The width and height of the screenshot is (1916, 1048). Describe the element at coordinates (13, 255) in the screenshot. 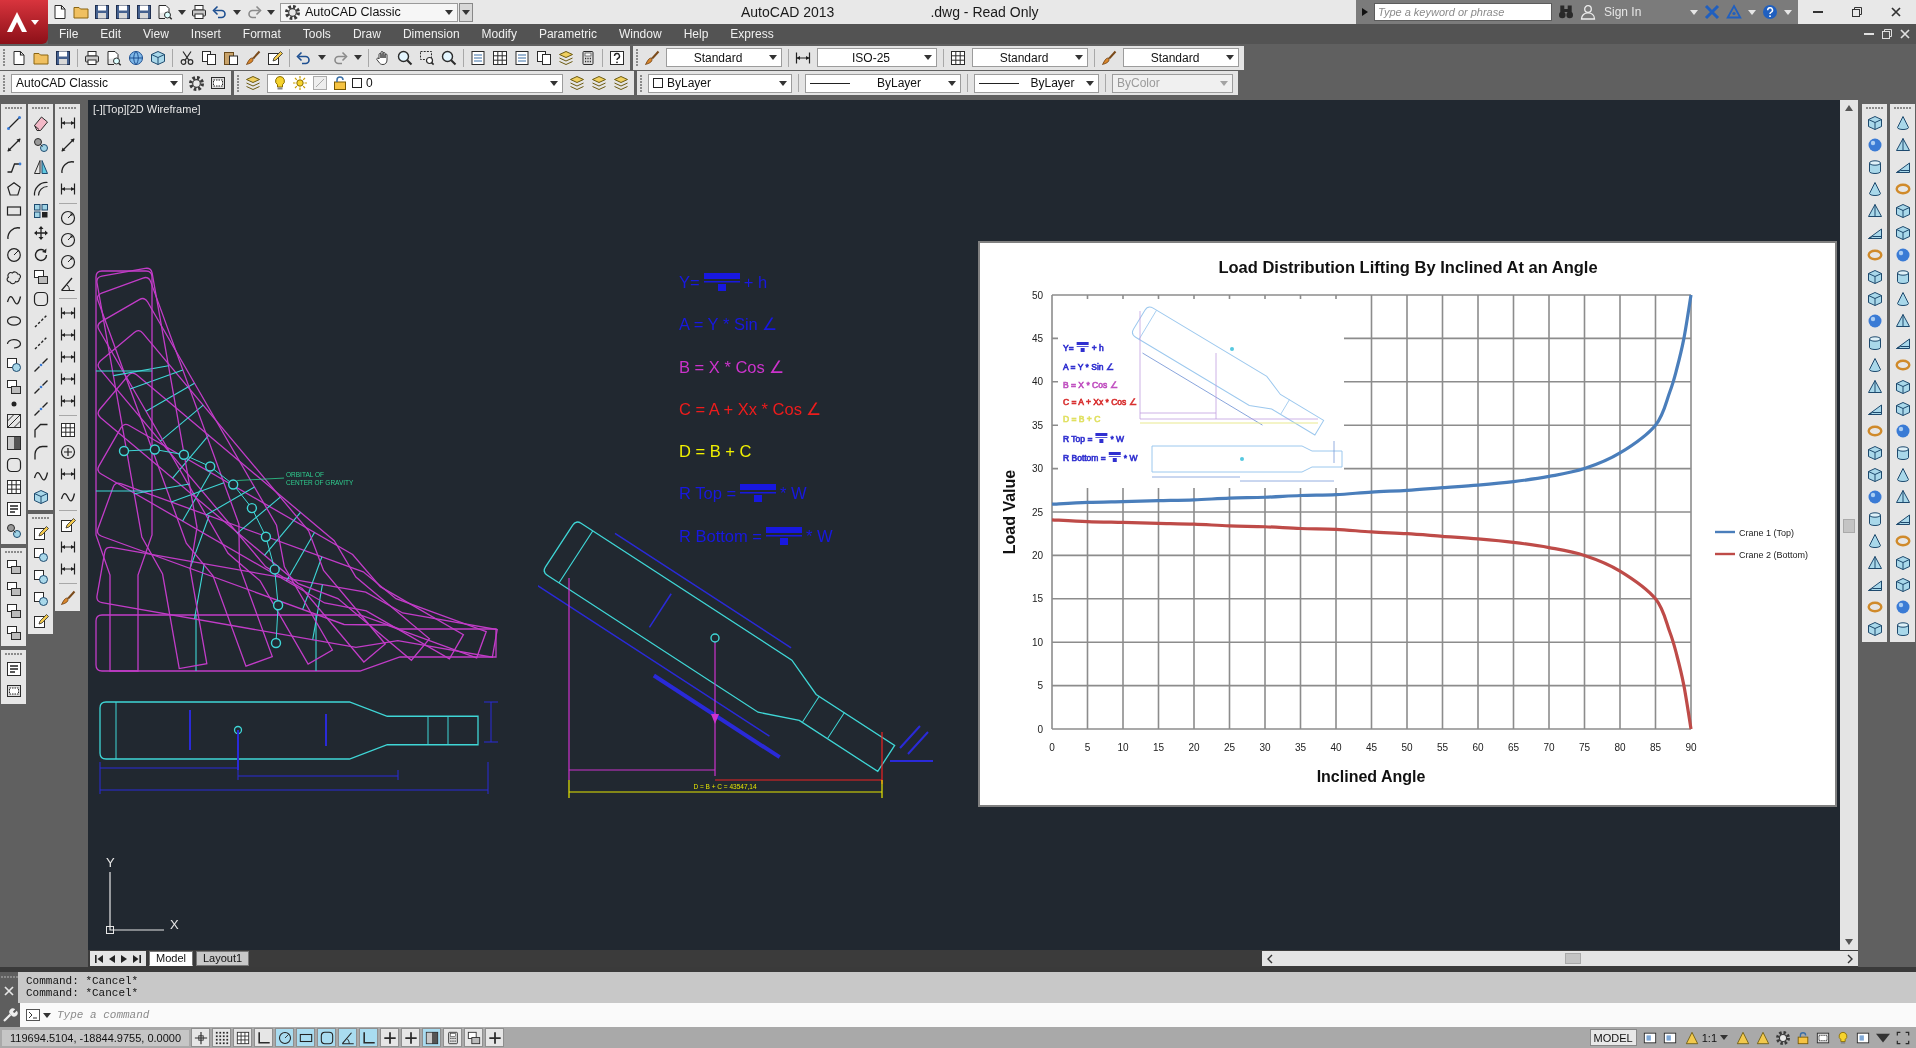

I see `circle-icon` at that location.